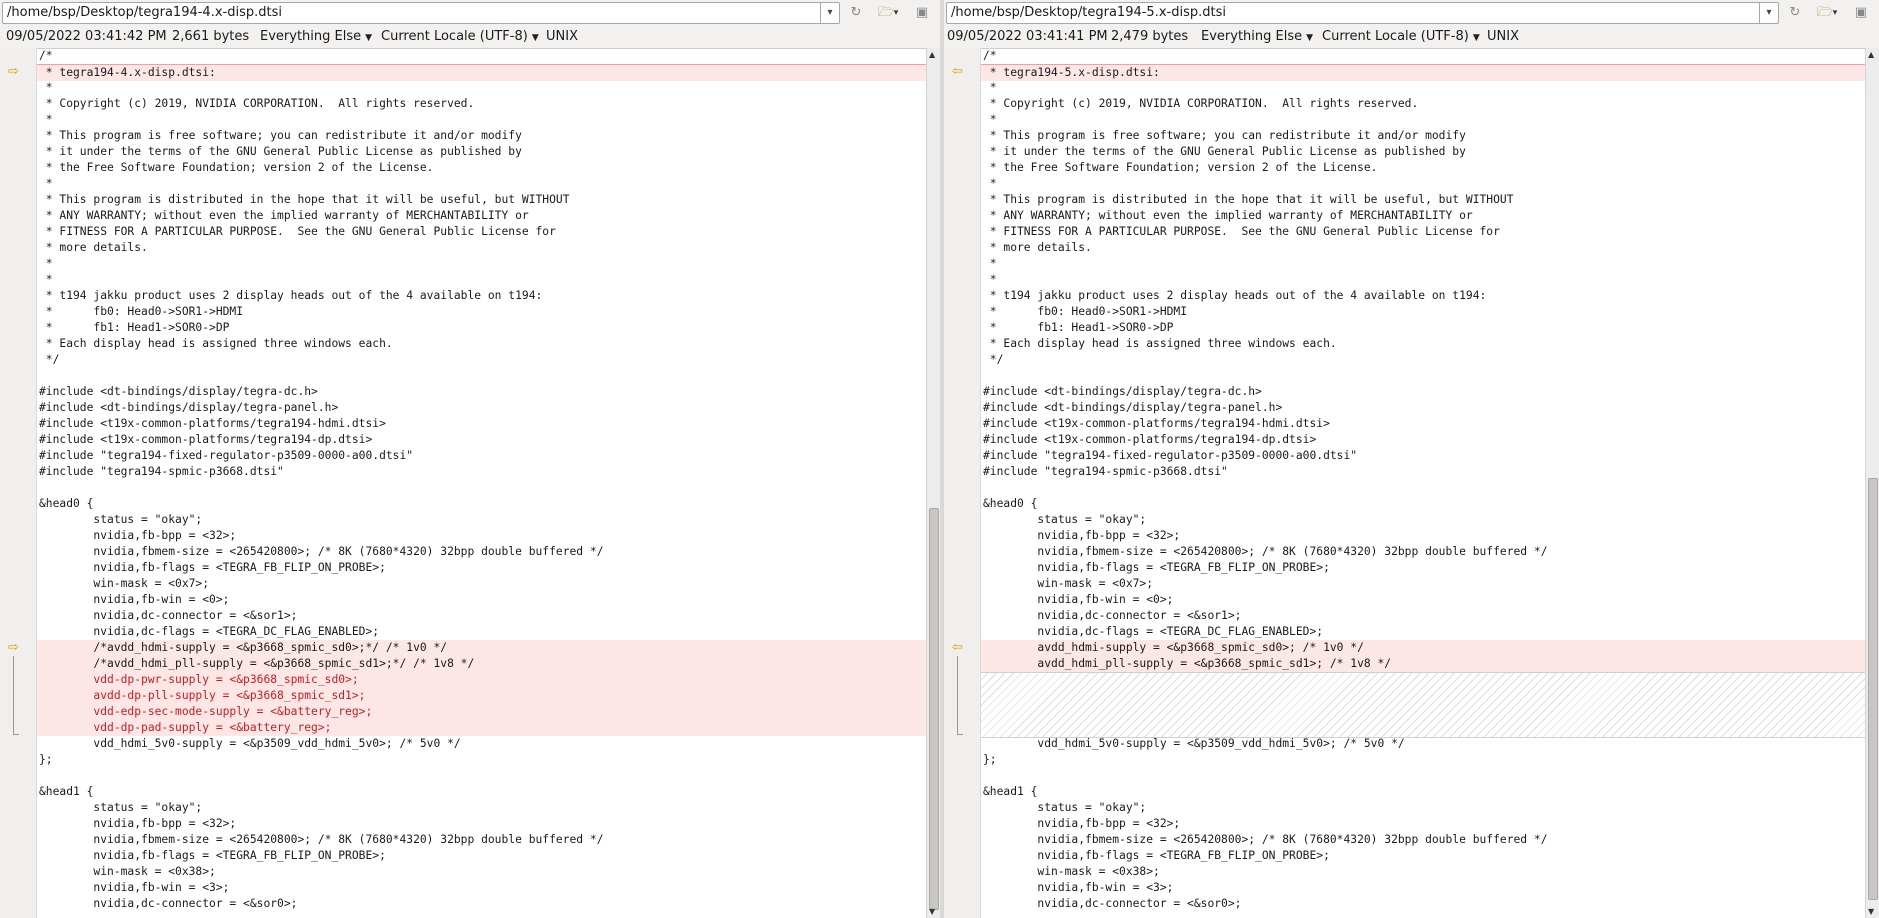 Image resolution: width=1879 pixels, height=918 pixels. What do you see at coordinates (1423, 72) in the screenshot?
I see `code-line: * tegra194-5.x-disp.dtsi:` at bounding box center [1423, 72].